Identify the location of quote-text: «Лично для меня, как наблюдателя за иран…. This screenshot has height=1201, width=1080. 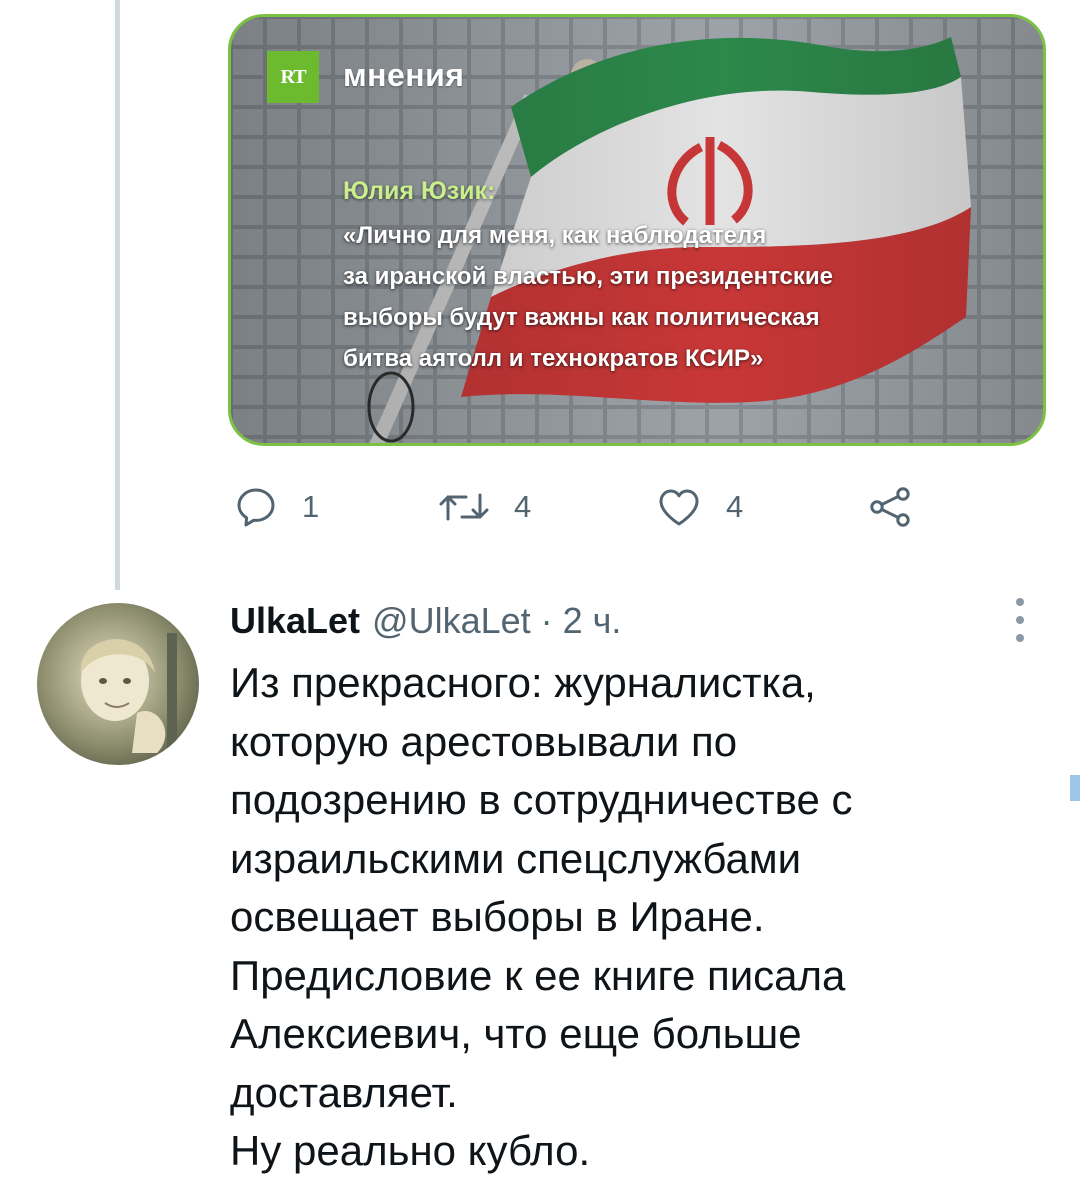
(663, 297).